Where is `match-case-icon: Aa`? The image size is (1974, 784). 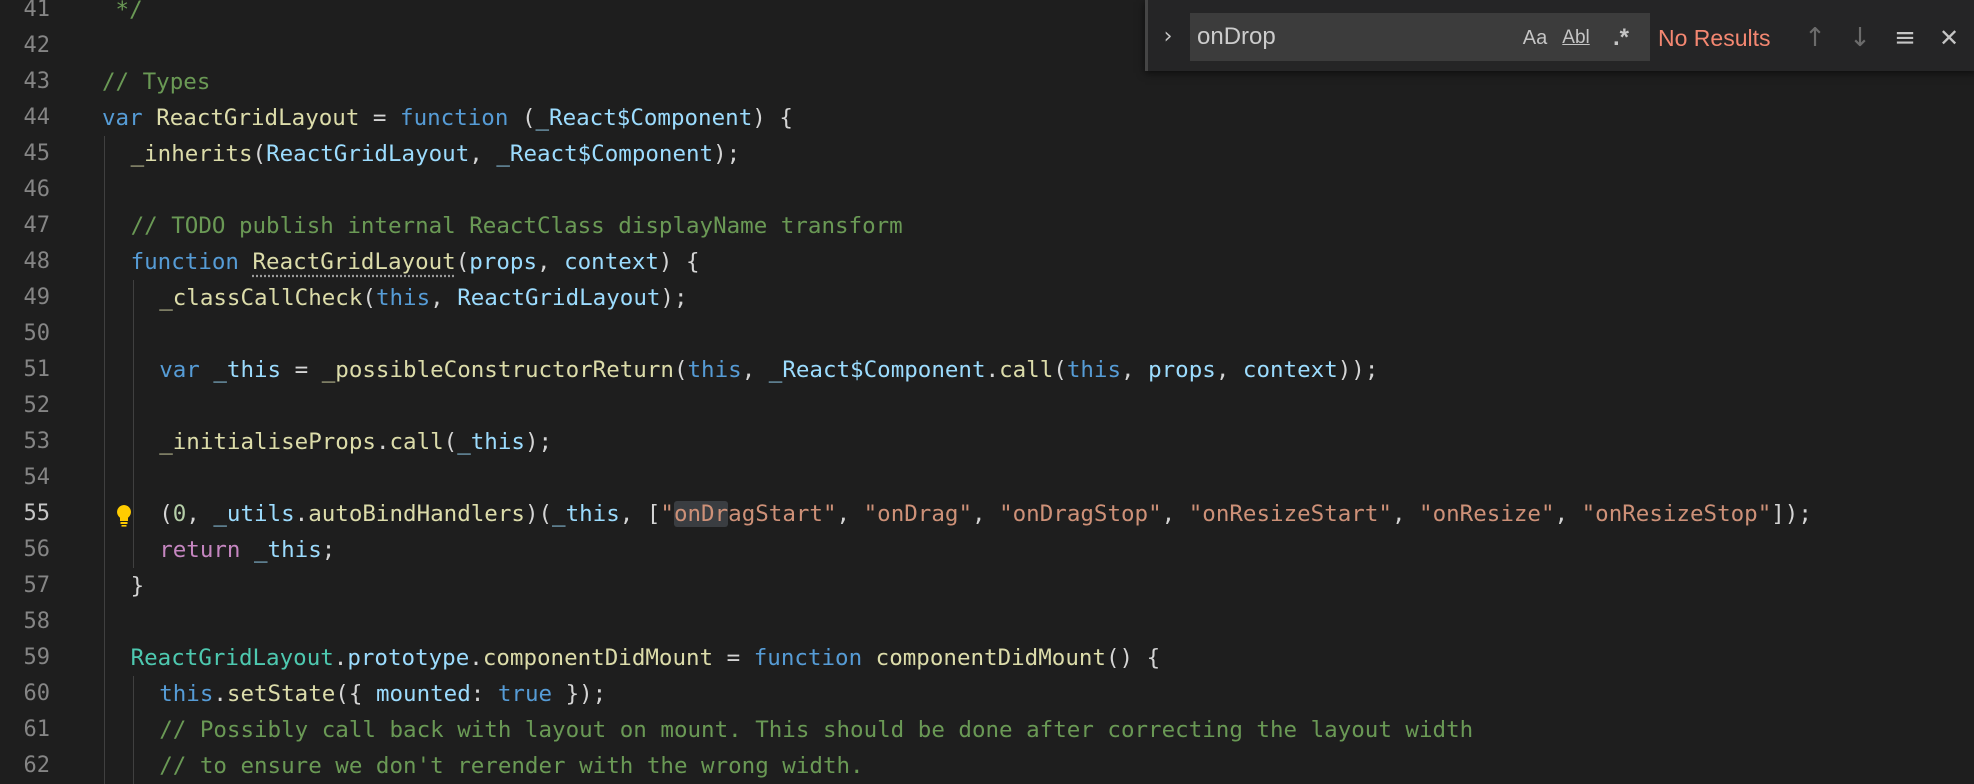 match-case-icon: Aa is located at coordinates (1535, 38).